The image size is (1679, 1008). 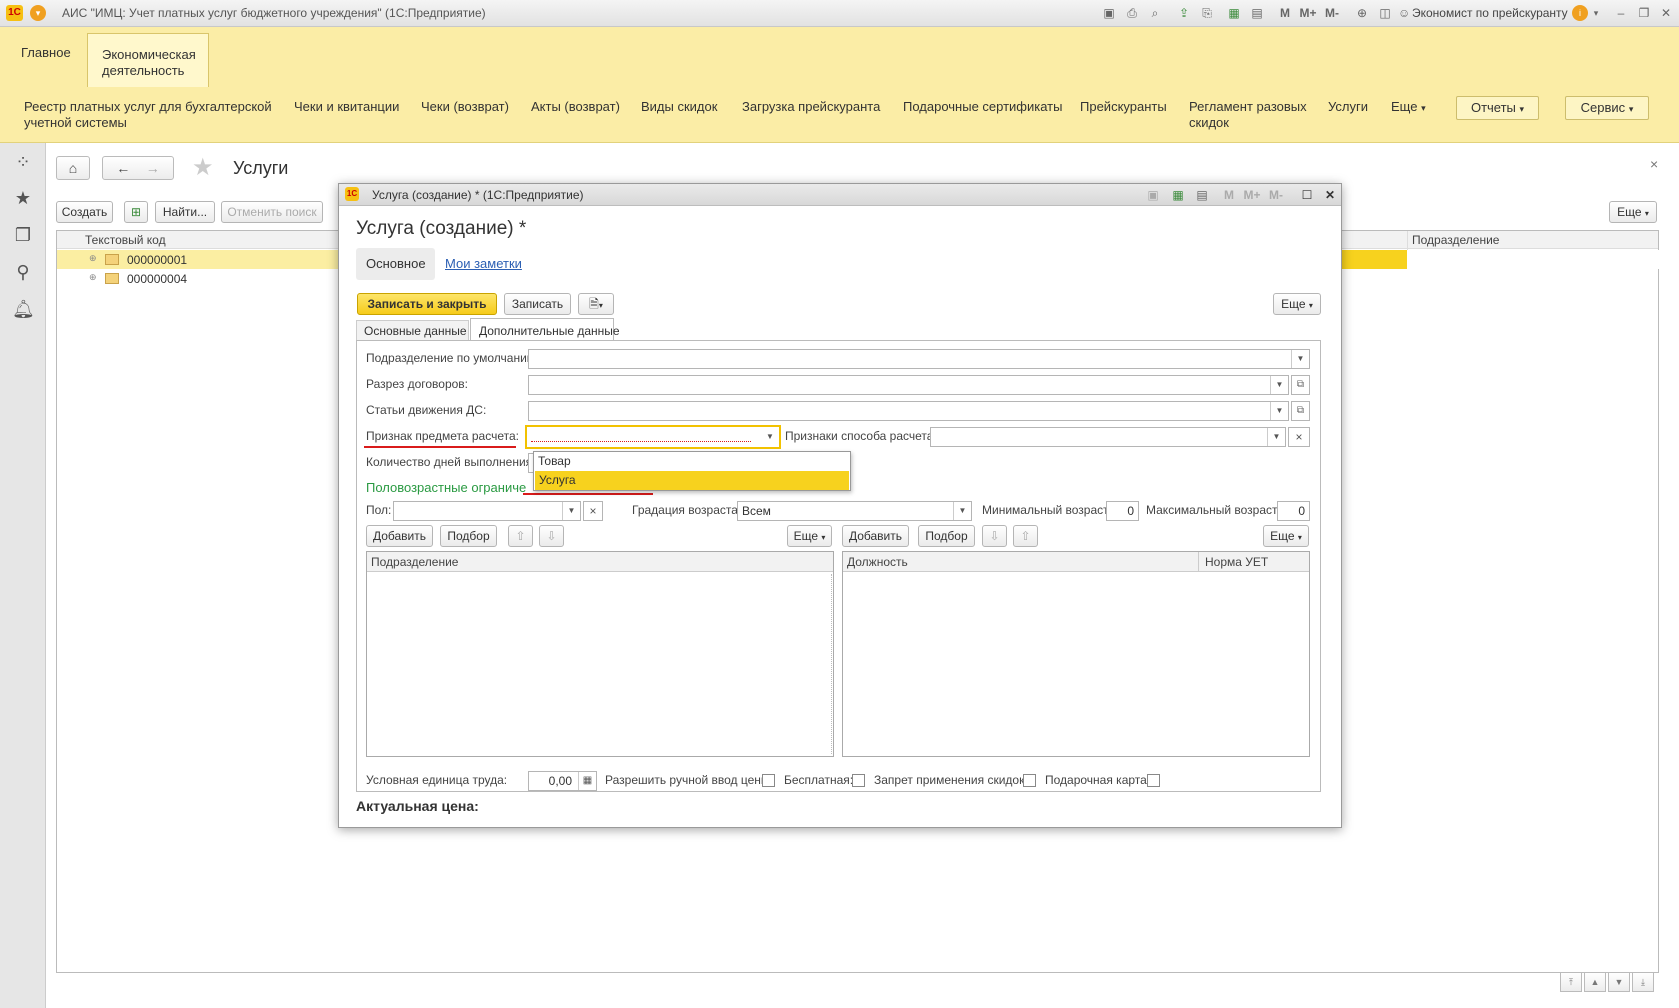 I want to click on apps-grid-icon: ⁘, so click(x=23, y=162).